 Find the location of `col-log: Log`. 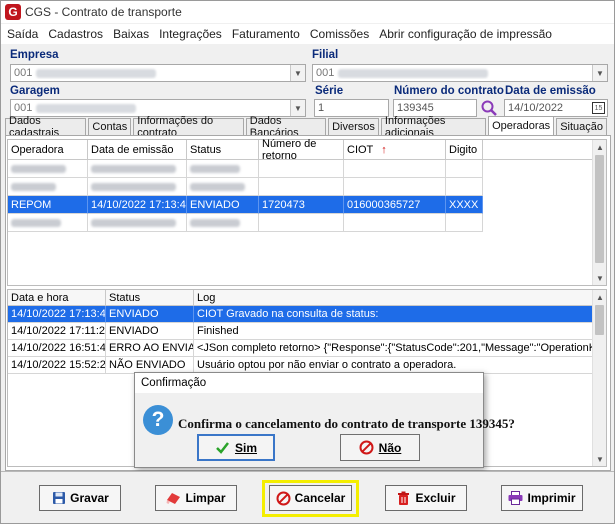

col-log: Log is located at coordinates (393, 298).